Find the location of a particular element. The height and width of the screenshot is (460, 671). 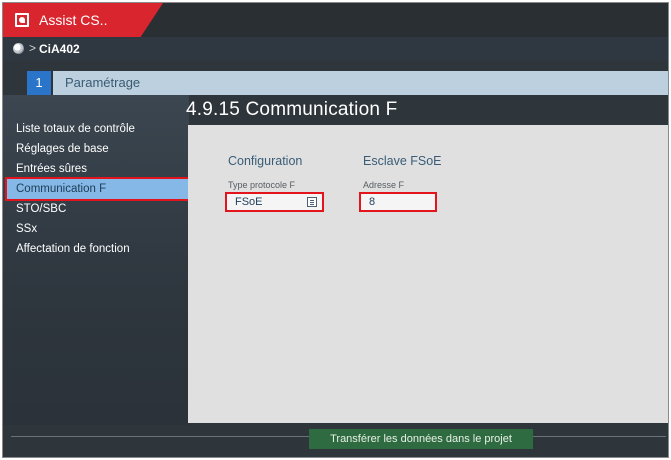

step-bar: 1 Paramétrage is located at coordinates (335, 78).